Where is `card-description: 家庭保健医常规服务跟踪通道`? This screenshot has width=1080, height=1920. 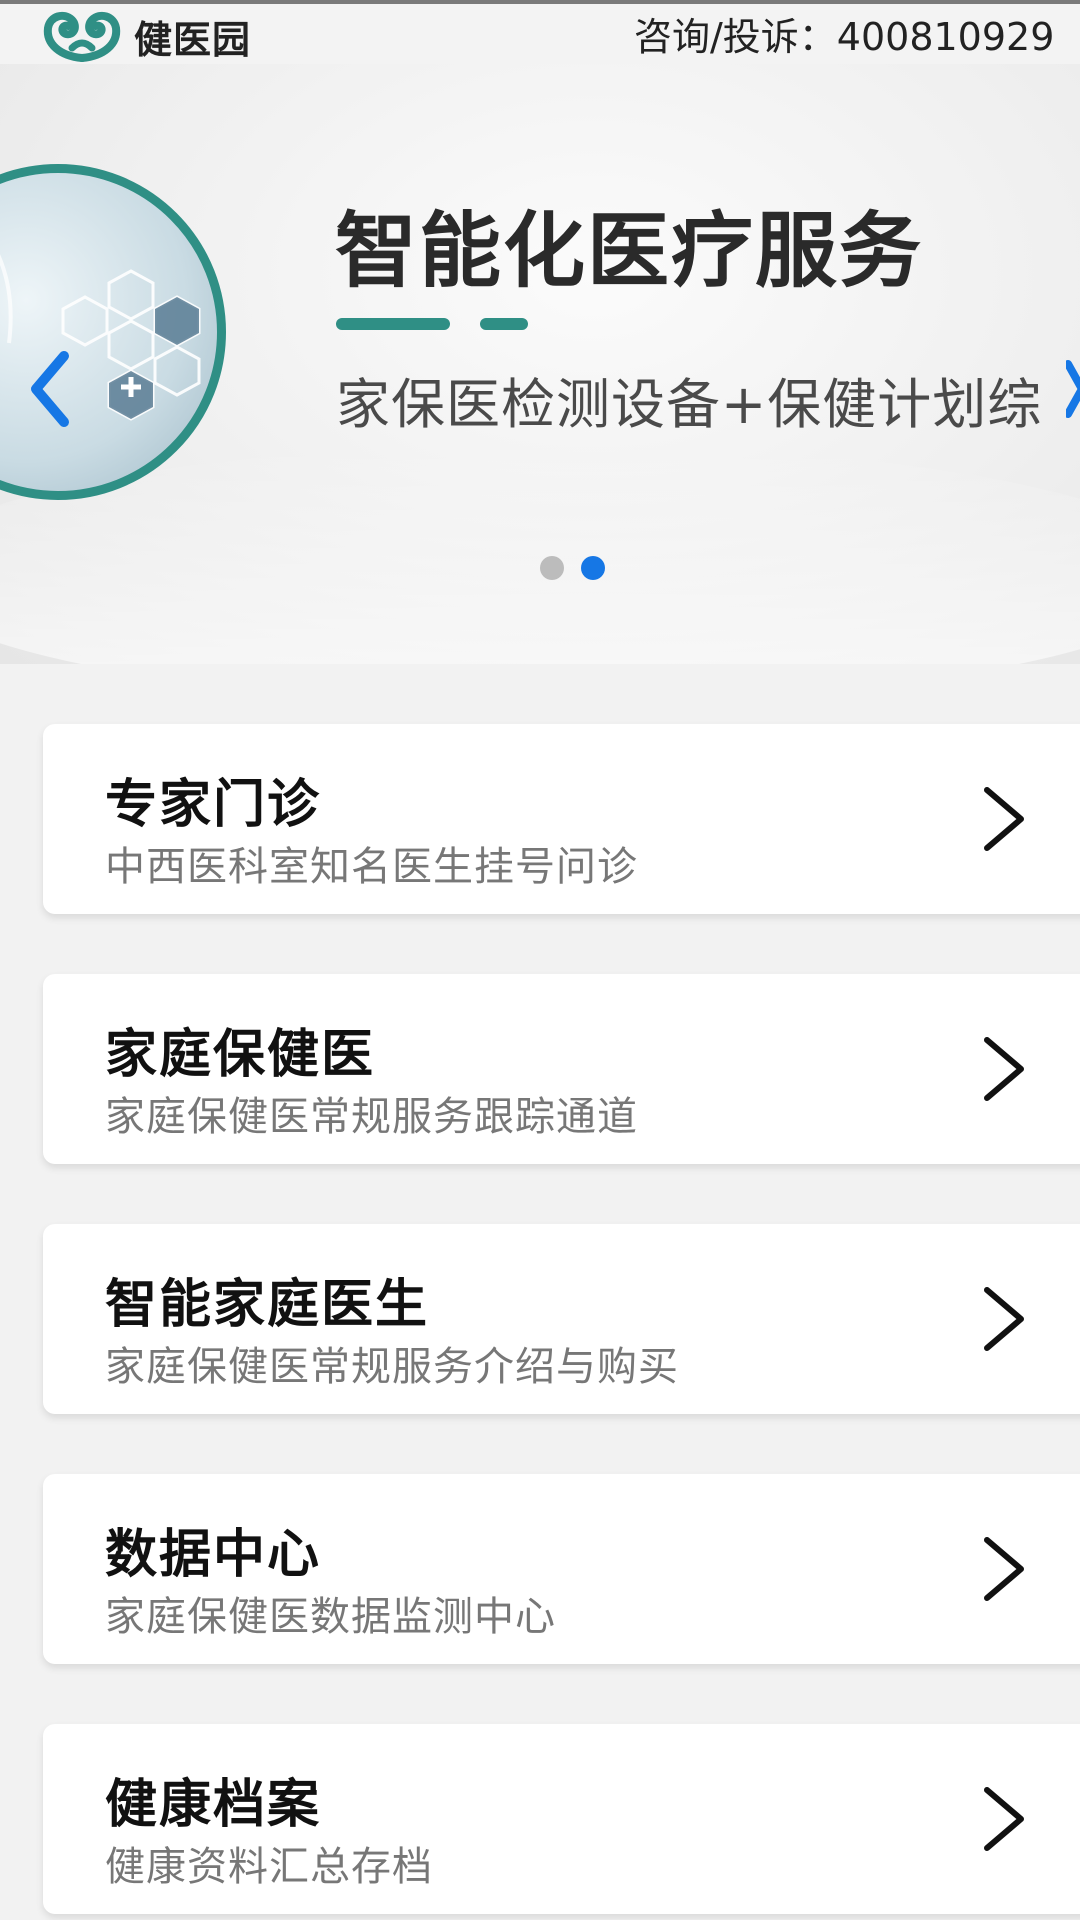
card-description: 家庭保健医常规服务跟踪通道 is located at coordinates (371, 1117).